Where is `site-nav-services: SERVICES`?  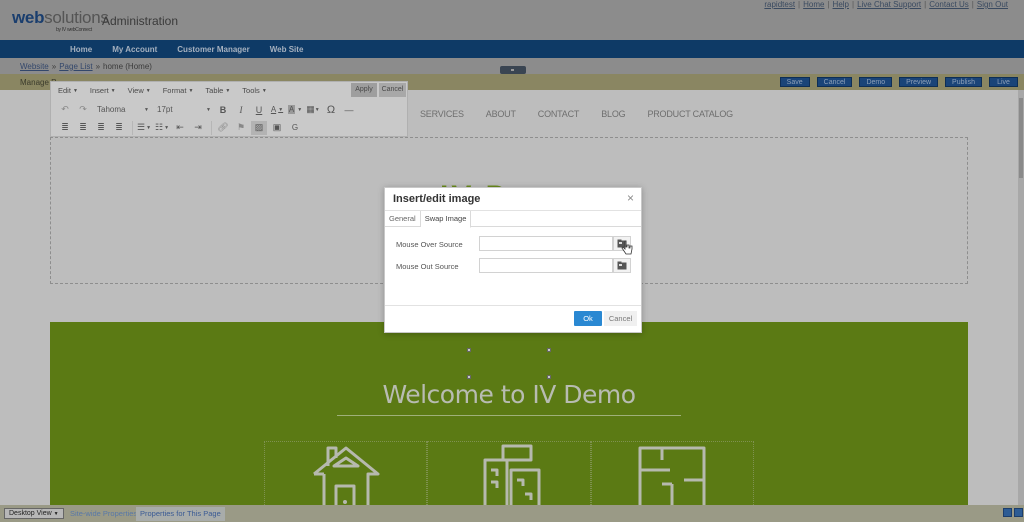 site-nav-services: SERVICES is located at coordinates (442, 114).